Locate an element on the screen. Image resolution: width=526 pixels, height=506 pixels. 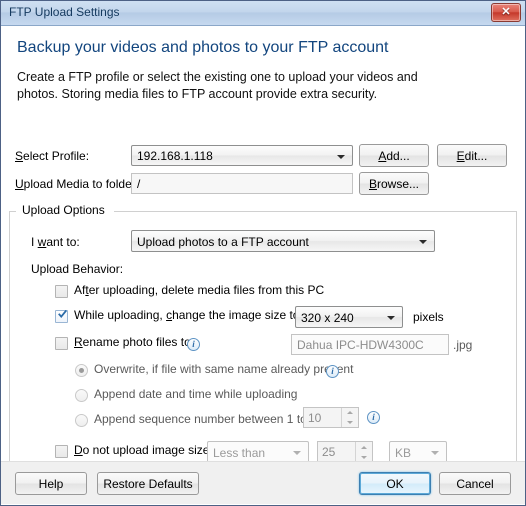
browse-button-accel: B is located at coordinates (372, 183).